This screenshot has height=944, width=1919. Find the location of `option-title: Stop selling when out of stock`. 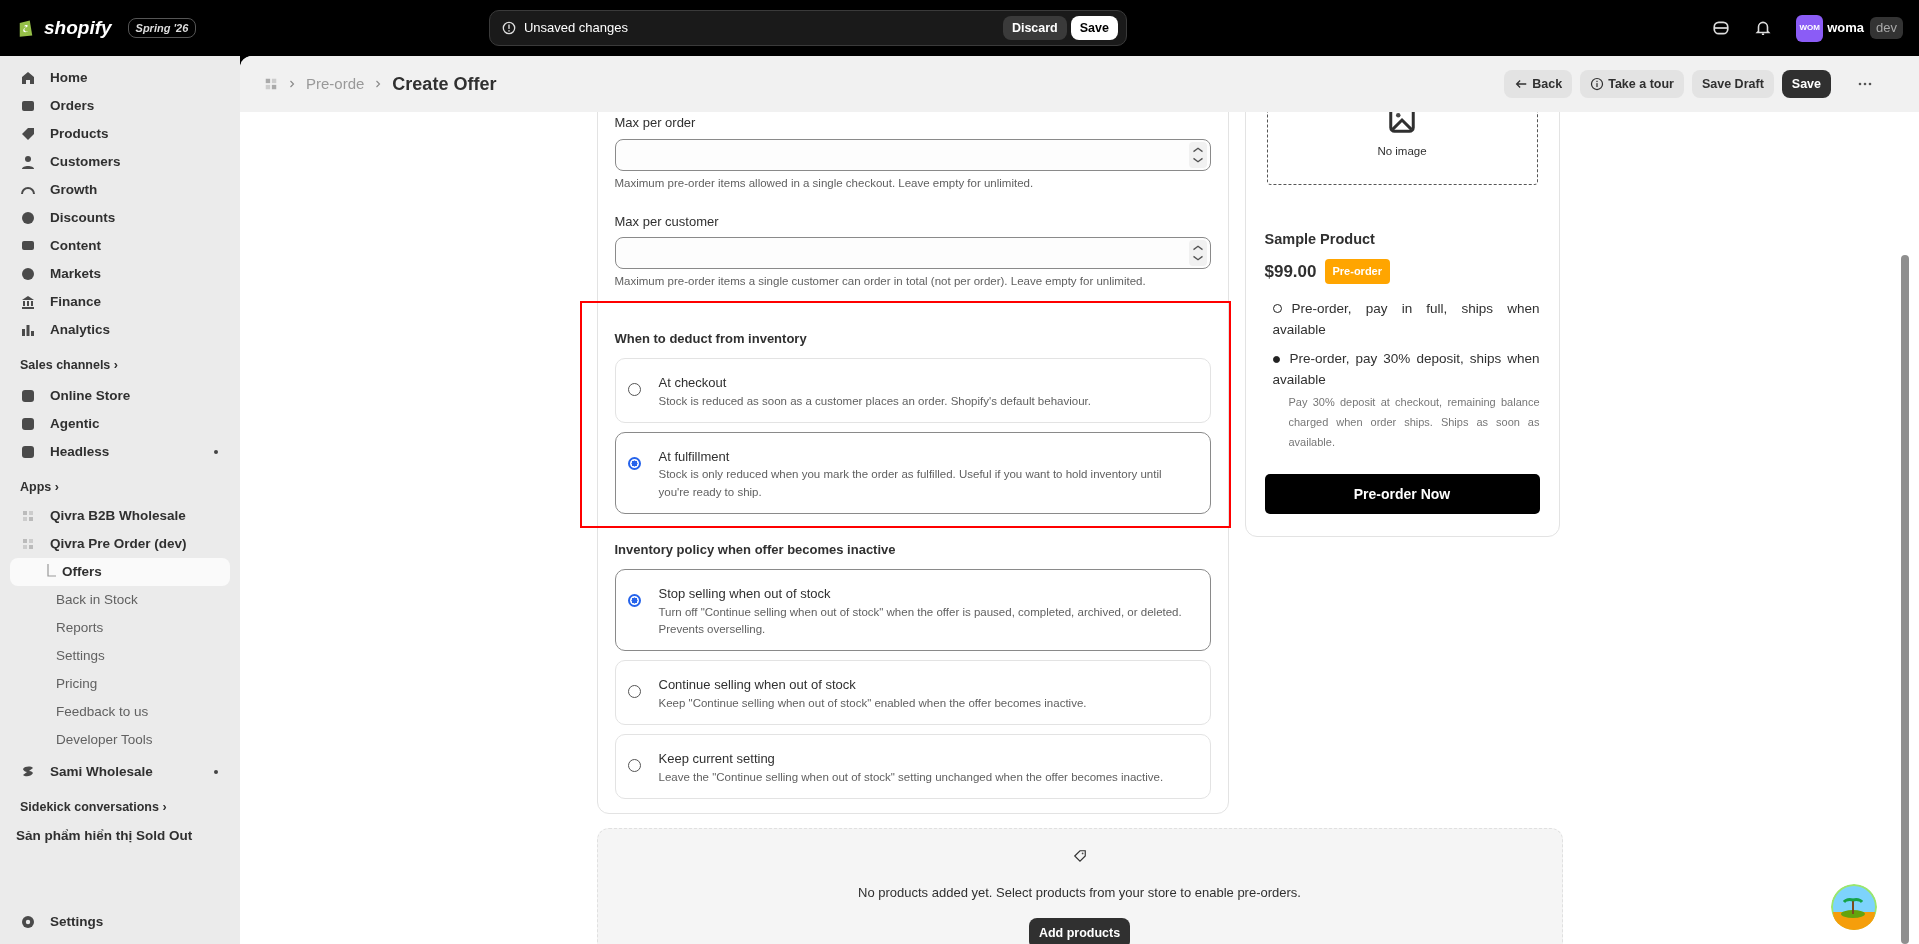

option-title: Stop selling when out of stock is located at coordinates (745, 594).